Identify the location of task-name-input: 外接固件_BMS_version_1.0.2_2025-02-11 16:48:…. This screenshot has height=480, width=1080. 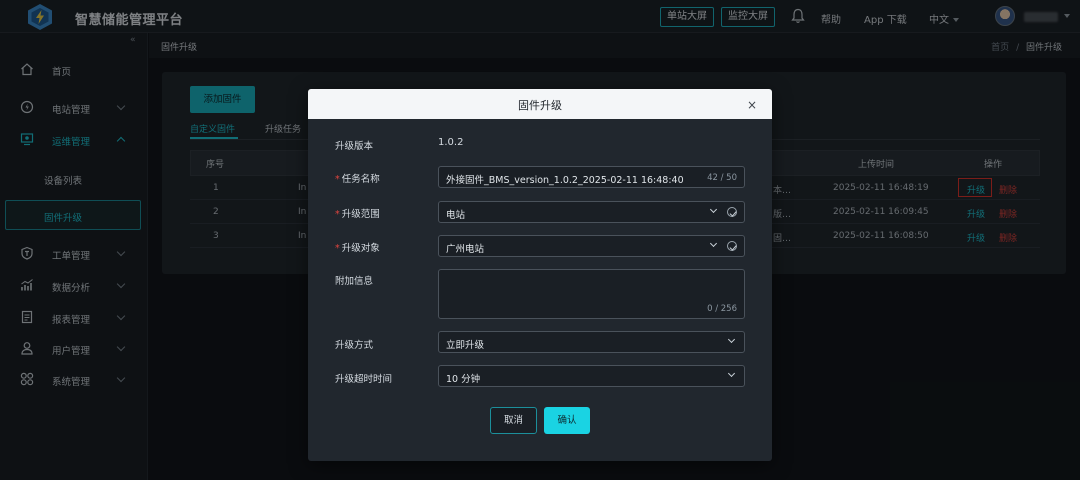
(591, 177).